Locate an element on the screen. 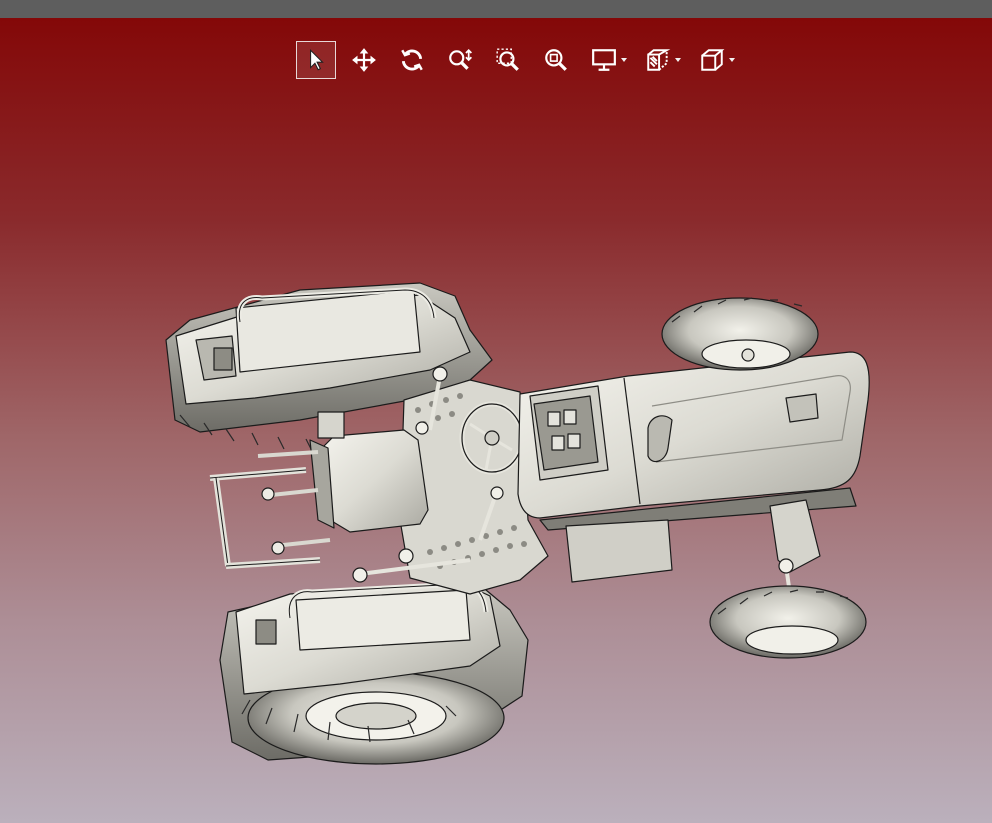 The width and height of the screenshot is (992, 823). zoom-window-icon is located at coordinates (507, 59).